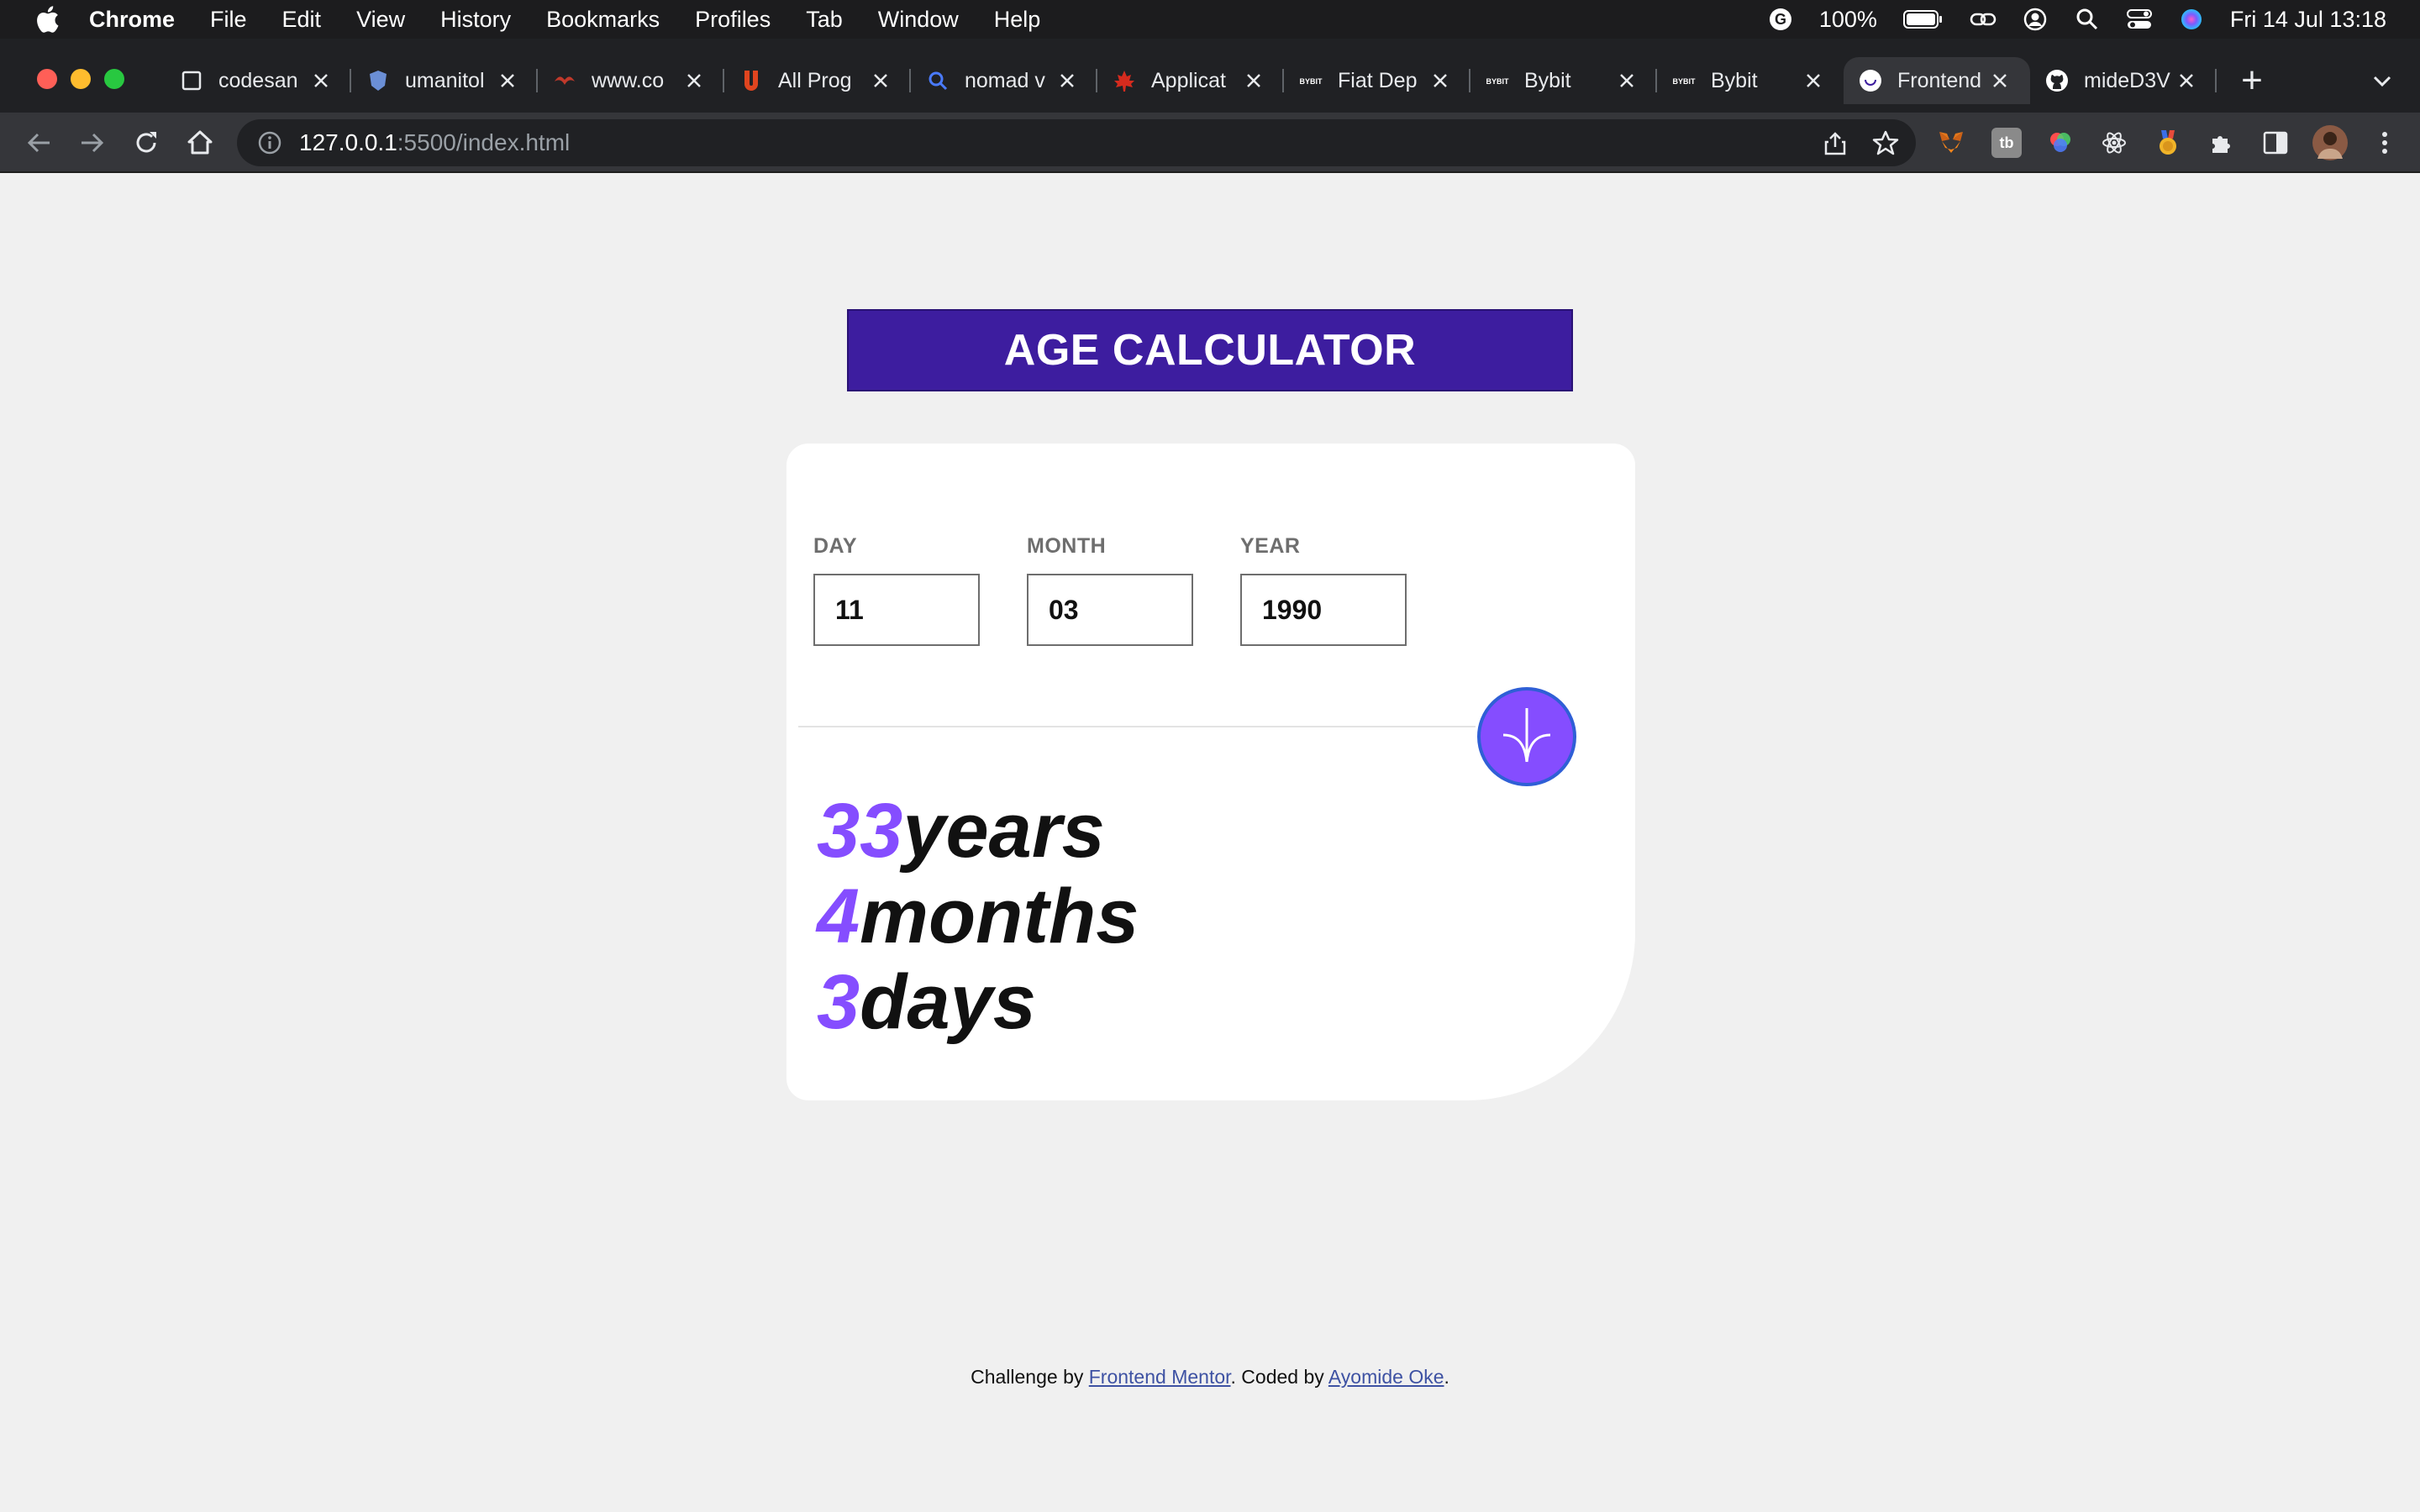 This screenshot has width=2420, height=1512. Describe the element at coordinates (825, 20) in the screenshot. I see `menu-tab: Tab` at that location.